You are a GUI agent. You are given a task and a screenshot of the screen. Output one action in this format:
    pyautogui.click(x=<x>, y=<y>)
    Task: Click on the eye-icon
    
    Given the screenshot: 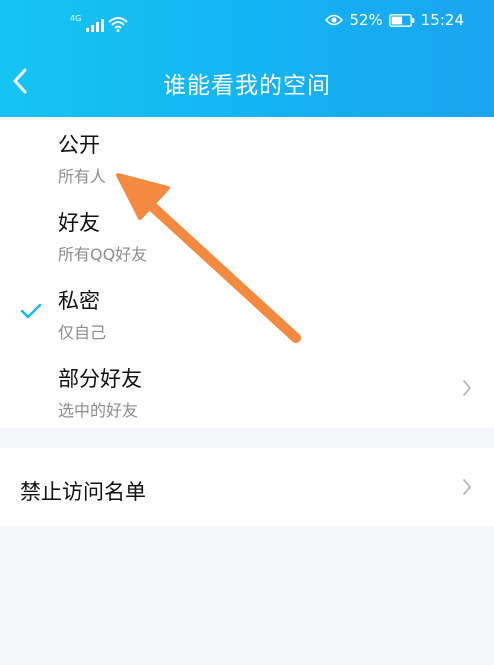 What is the action you would take?
    pyautogui.click(x=334, y=20)
    